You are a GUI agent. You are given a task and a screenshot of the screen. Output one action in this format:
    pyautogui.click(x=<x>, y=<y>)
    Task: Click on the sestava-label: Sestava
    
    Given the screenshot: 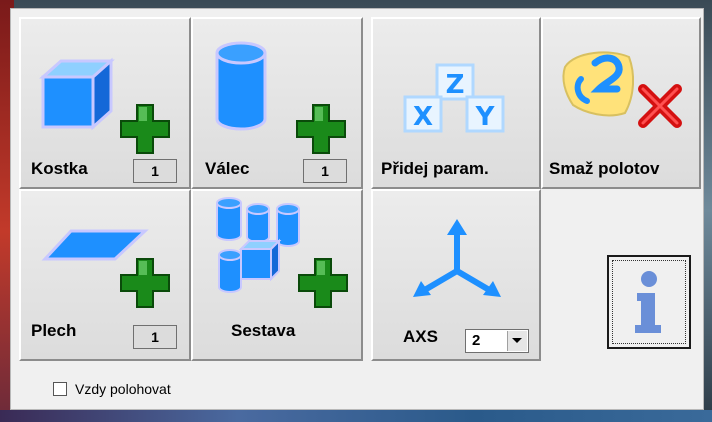 What is the action you would take?
    pyautogui.click(x=263, y=330)
    